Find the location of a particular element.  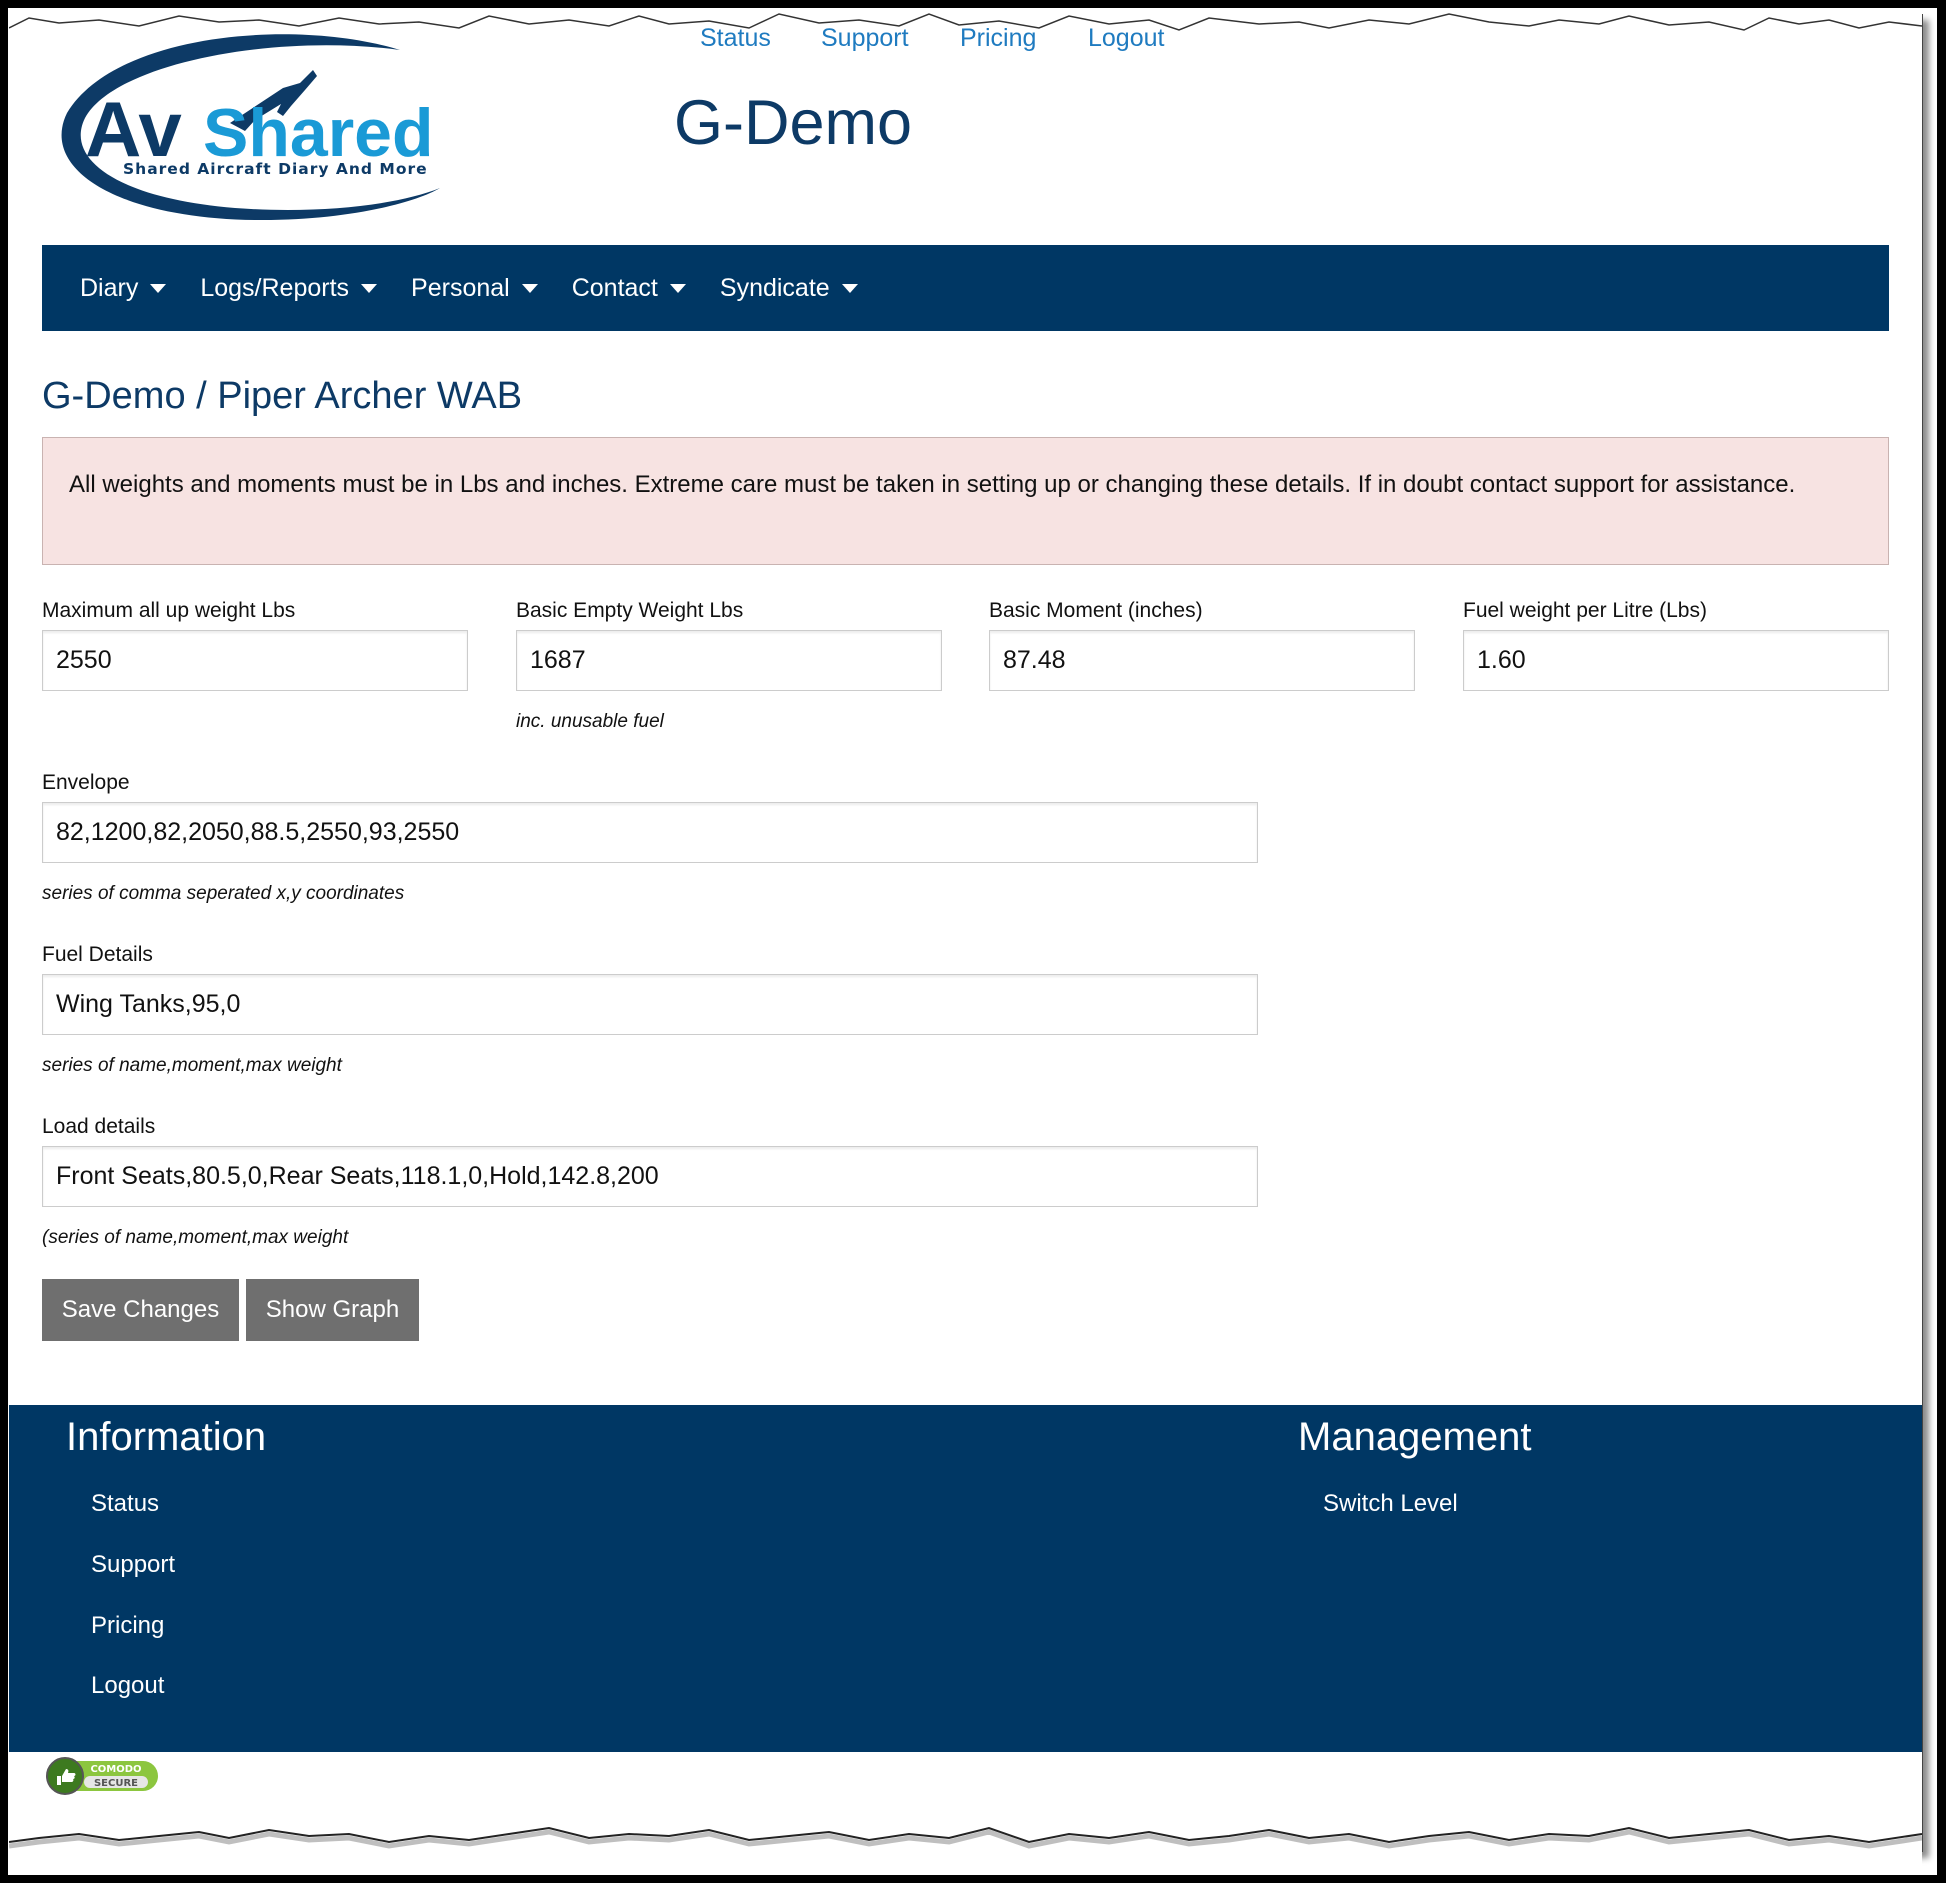

nav-item-label: Diary is located at coordinates (109, 287).